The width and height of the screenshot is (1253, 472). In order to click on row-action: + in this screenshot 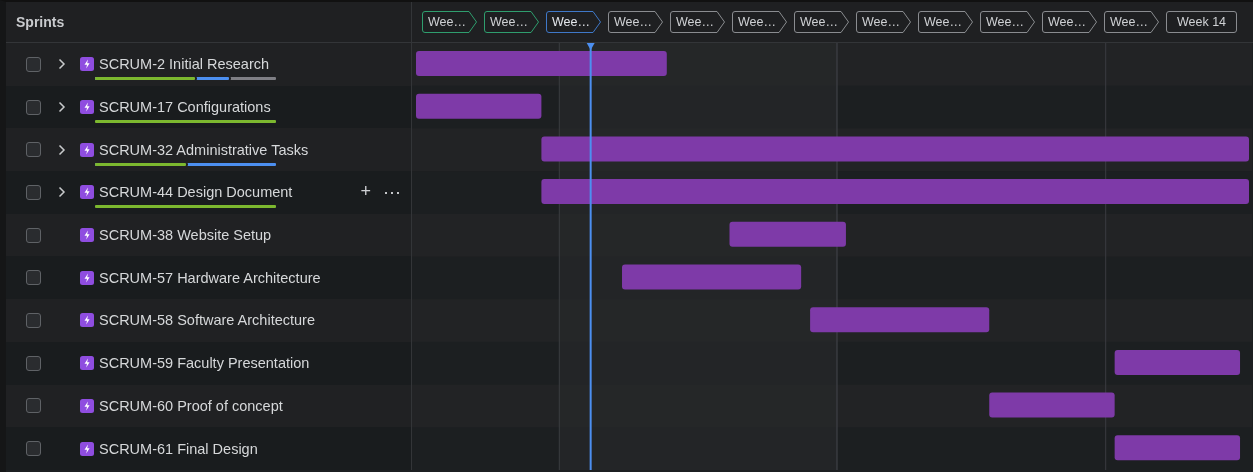, I will do `click(365, 192)`.